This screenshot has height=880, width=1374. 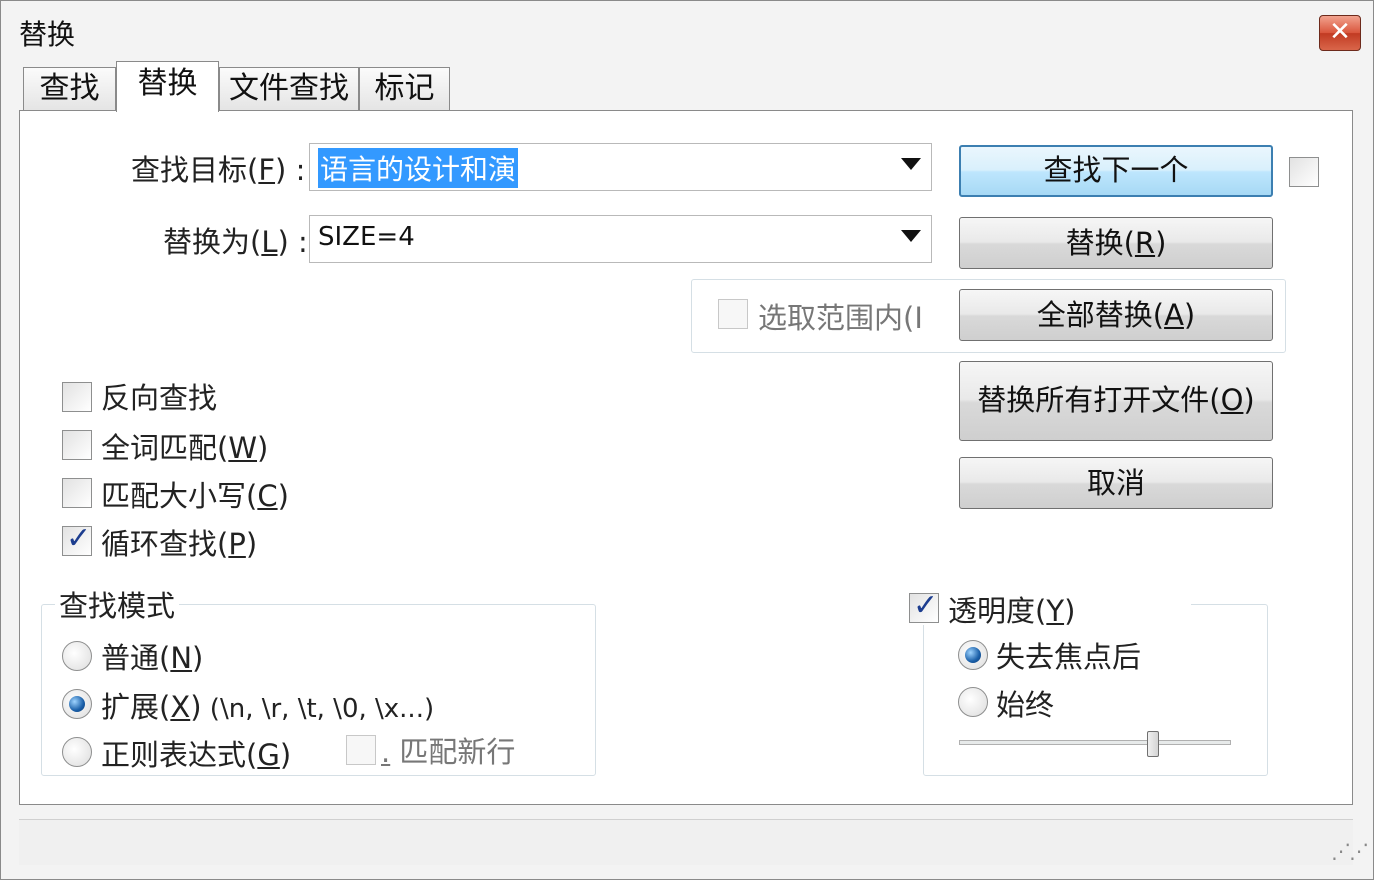 I want to click on find-label: 查找目标(F) :, so click(x=218, y=170).